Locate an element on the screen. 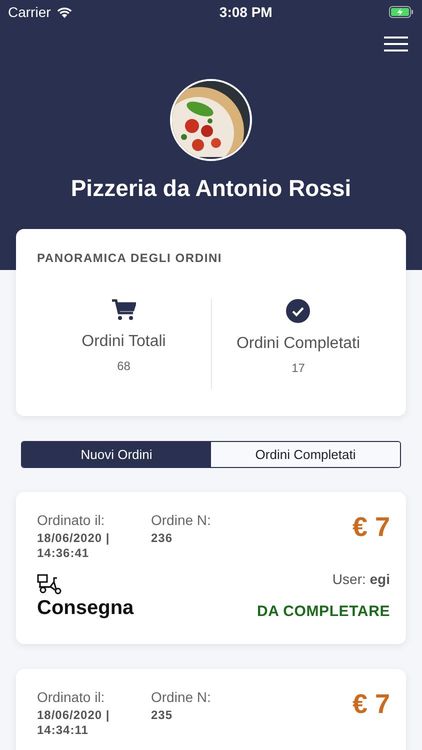 This screenshot has width=422, height=750. restaurant-title: Pizzeria da Antonio Rossi is located at coordinates (211, 188).